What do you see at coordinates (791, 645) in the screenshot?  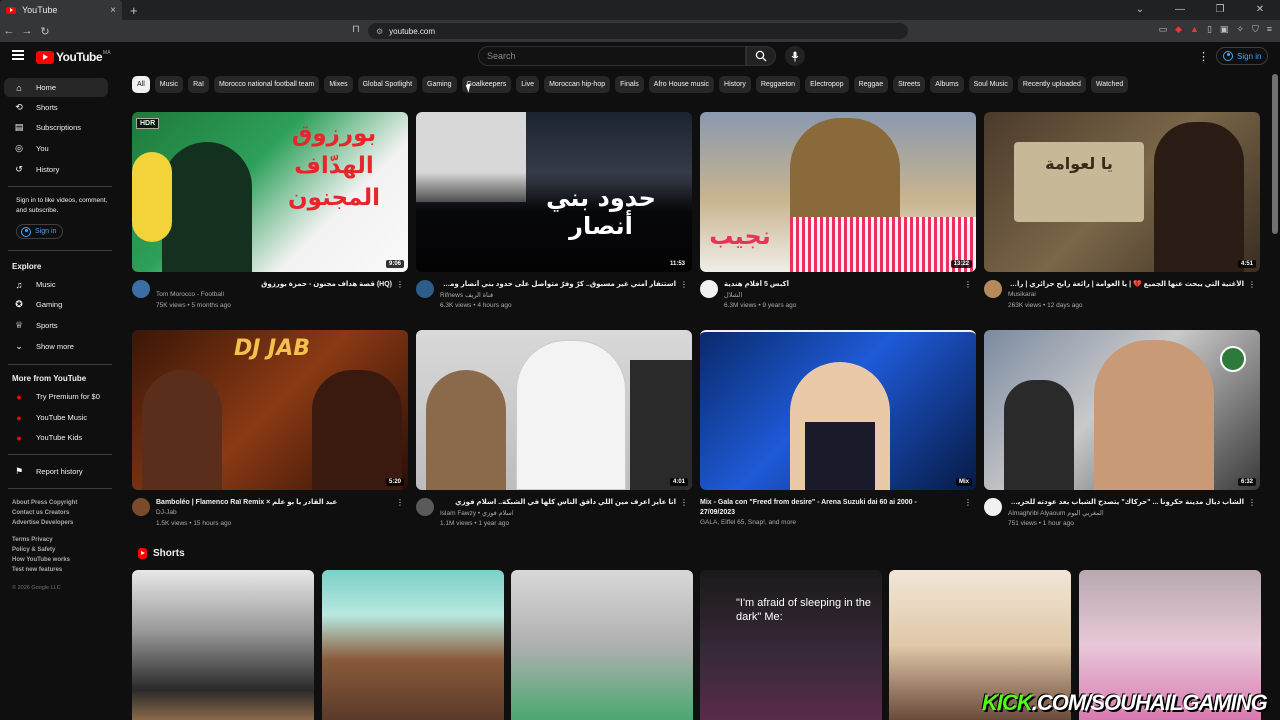 I see `short-card: "I'm afraid of sleeping in the dark" Me:` at bounding box center [791, 645].